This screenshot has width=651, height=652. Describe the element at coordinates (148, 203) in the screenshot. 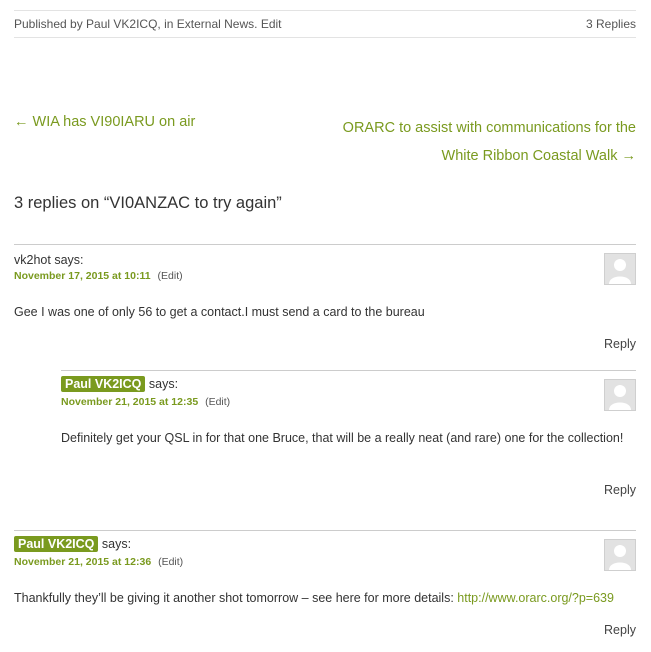

I see `comments-title: 3 replies on “VI0ANZAC to try again”` at that location.